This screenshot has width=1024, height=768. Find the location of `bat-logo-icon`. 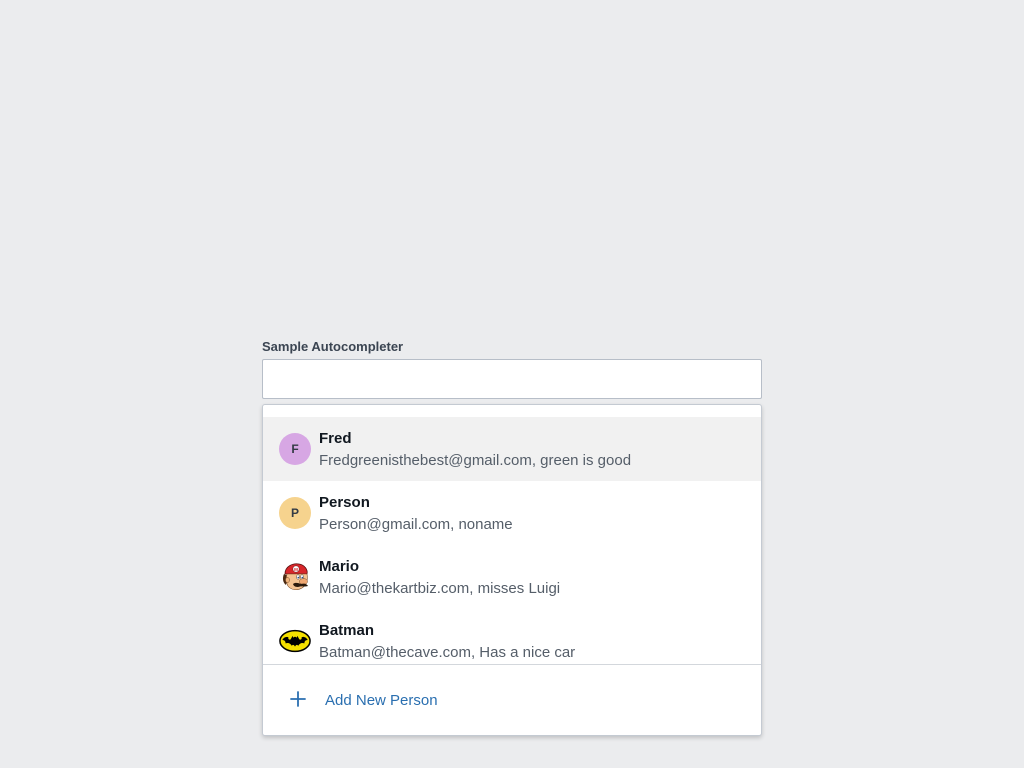

bat-logo-icon is located at coordinates (295, 641).